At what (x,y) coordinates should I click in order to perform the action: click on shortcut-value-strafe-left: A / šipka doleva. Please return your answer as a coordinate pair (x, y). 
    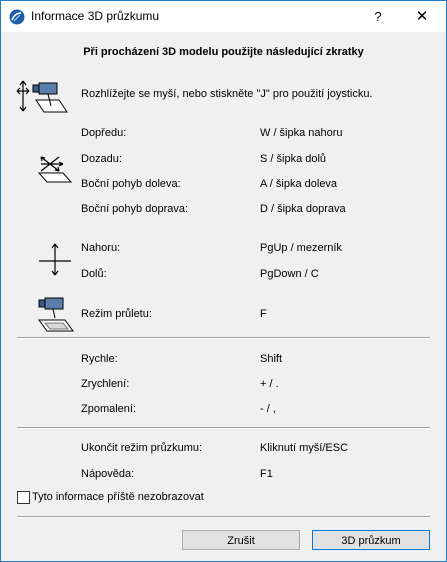
    Looking at the image, I should click on (299, 184).